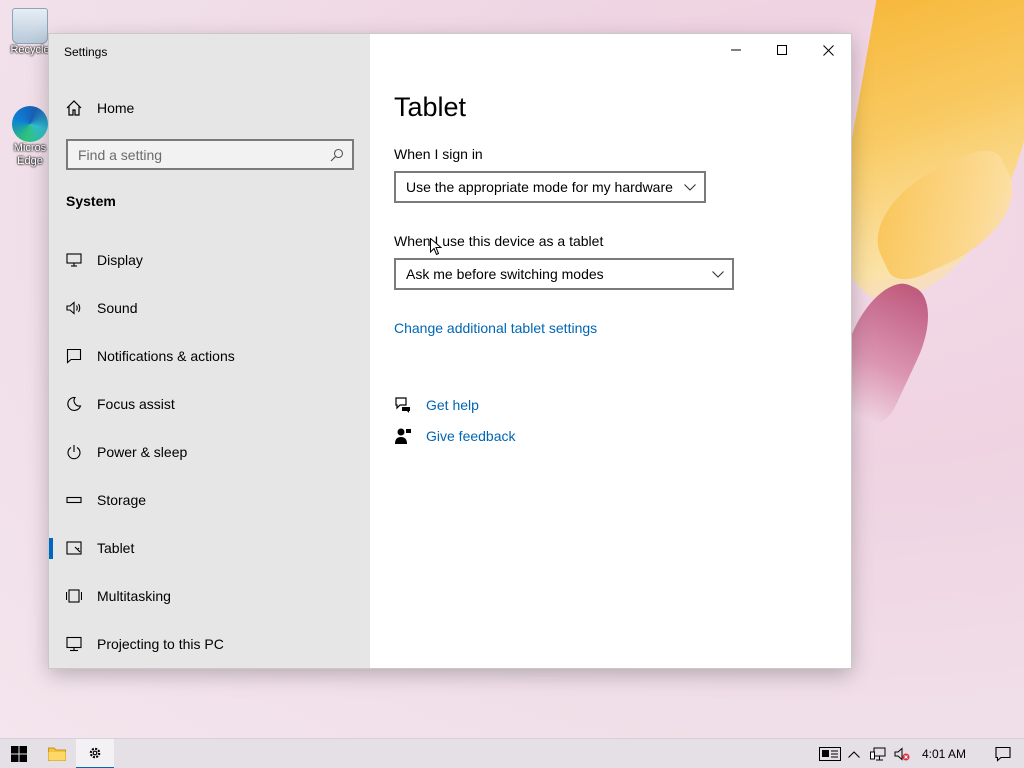 The width and height of the screenshot is (1024, 768). I want to click on news-icon, so click(829, 754).